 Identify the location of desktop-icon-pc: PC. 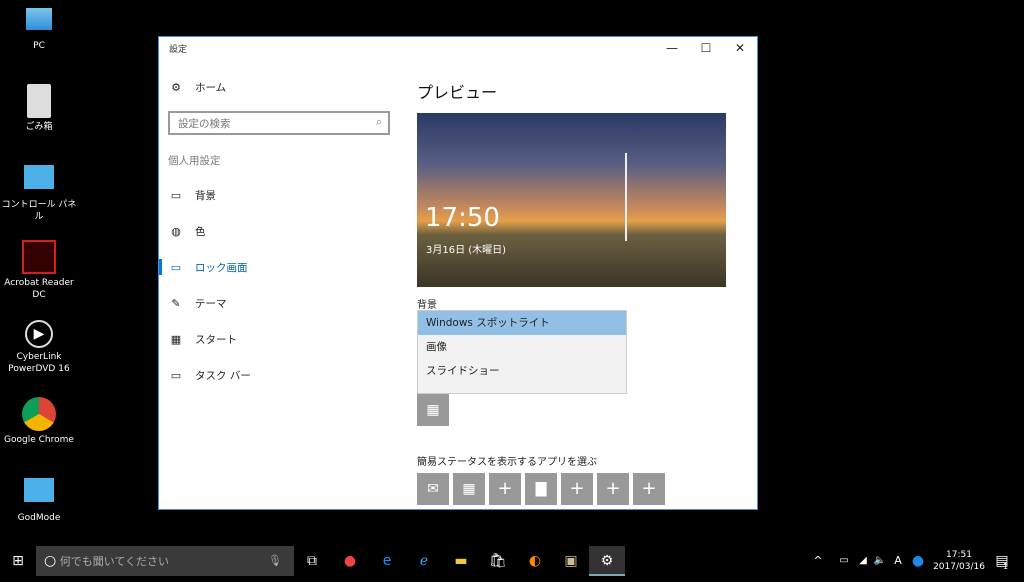
(39, 30).